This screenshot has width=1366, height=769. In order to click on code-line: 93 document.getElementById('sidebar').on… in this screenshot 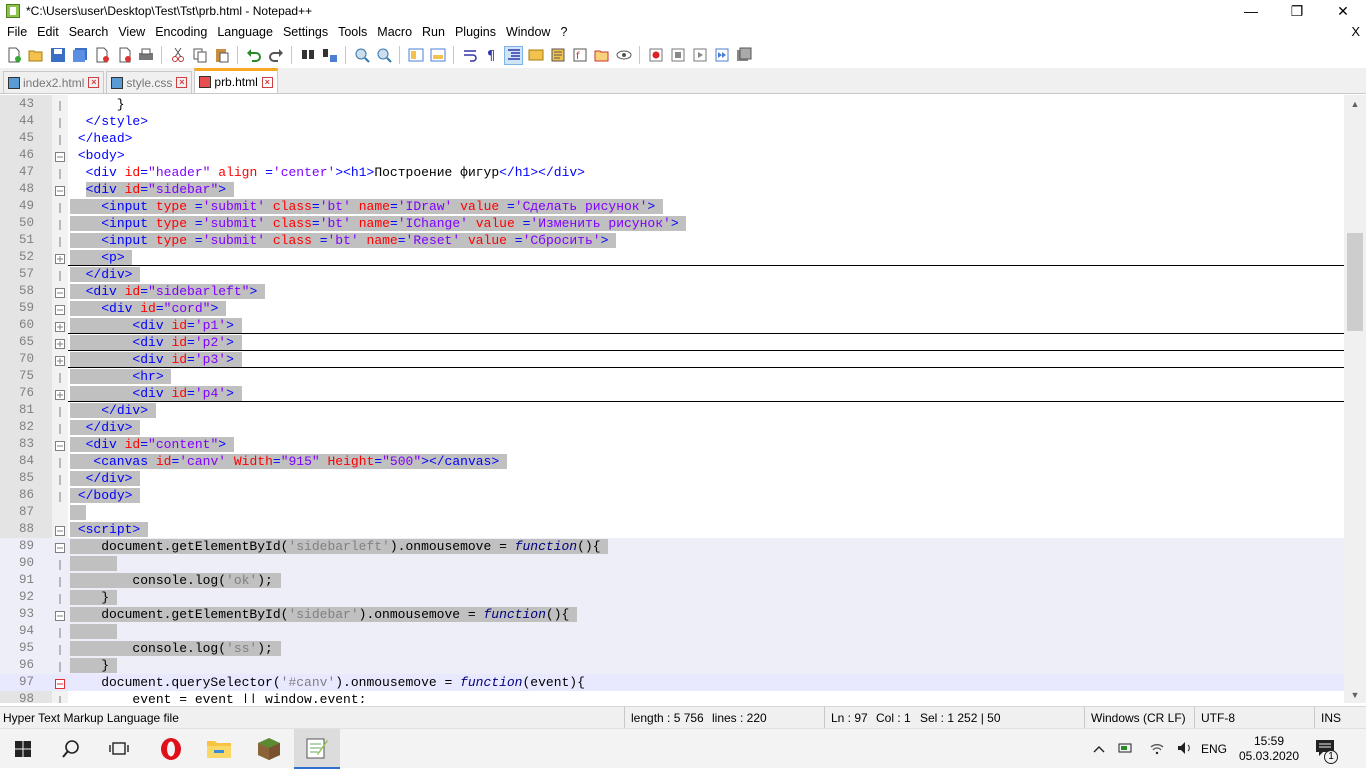, I will do `click(672, 614)`.